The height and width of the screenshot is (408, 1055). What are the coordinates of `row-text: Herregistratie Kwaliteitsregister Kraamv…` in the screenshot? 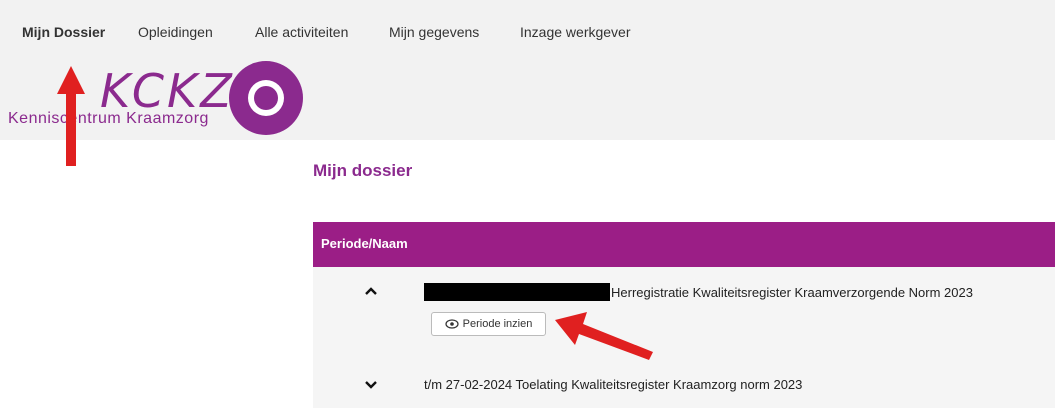 It's located at (792, 292).